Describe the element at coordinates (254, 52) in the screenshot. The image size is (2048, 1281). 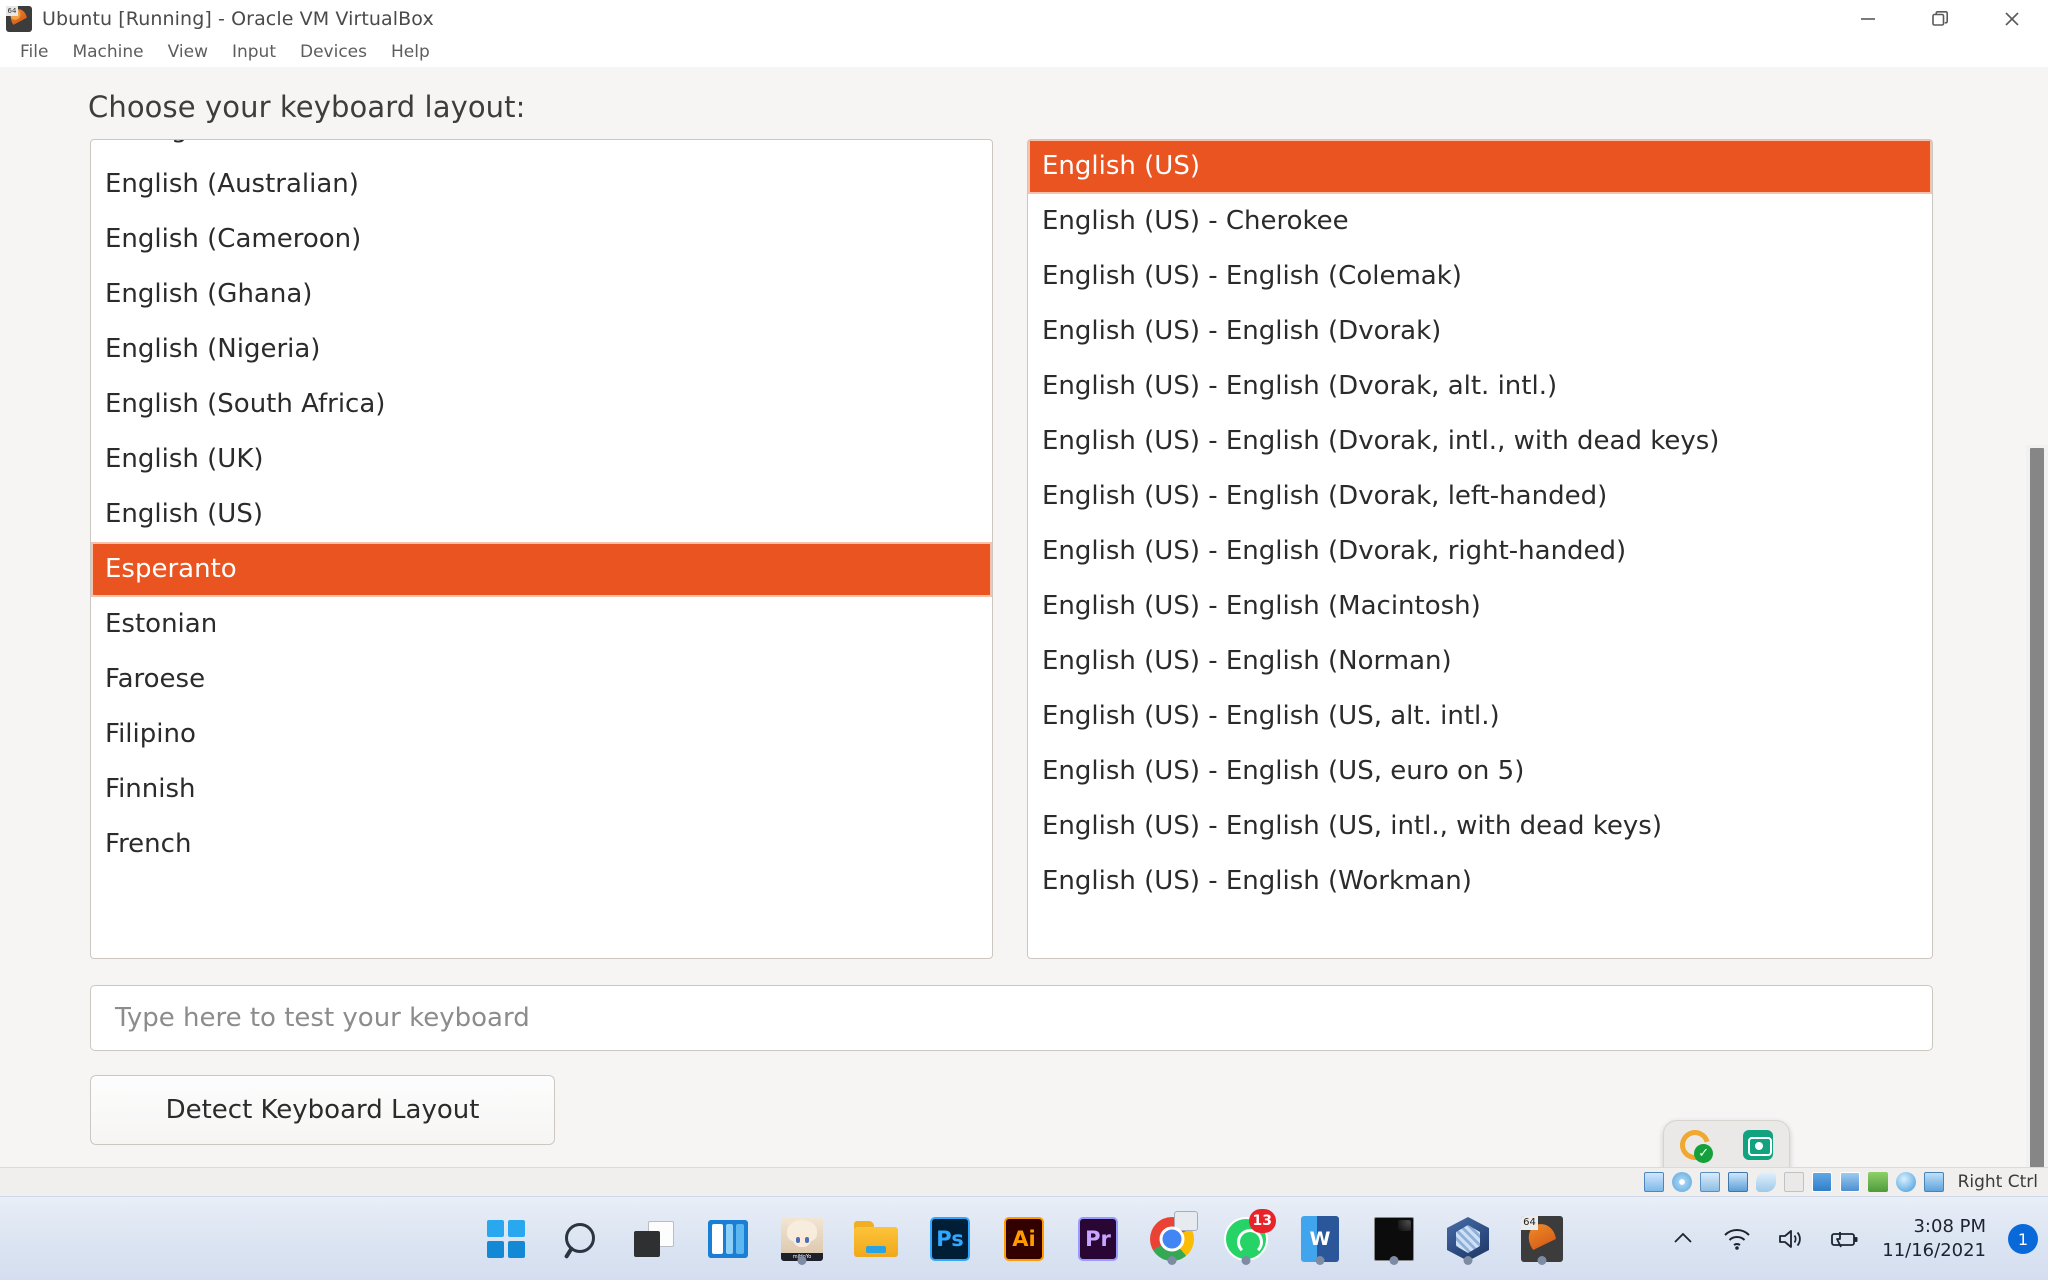
I see `menu-item-input: Input` at that location.